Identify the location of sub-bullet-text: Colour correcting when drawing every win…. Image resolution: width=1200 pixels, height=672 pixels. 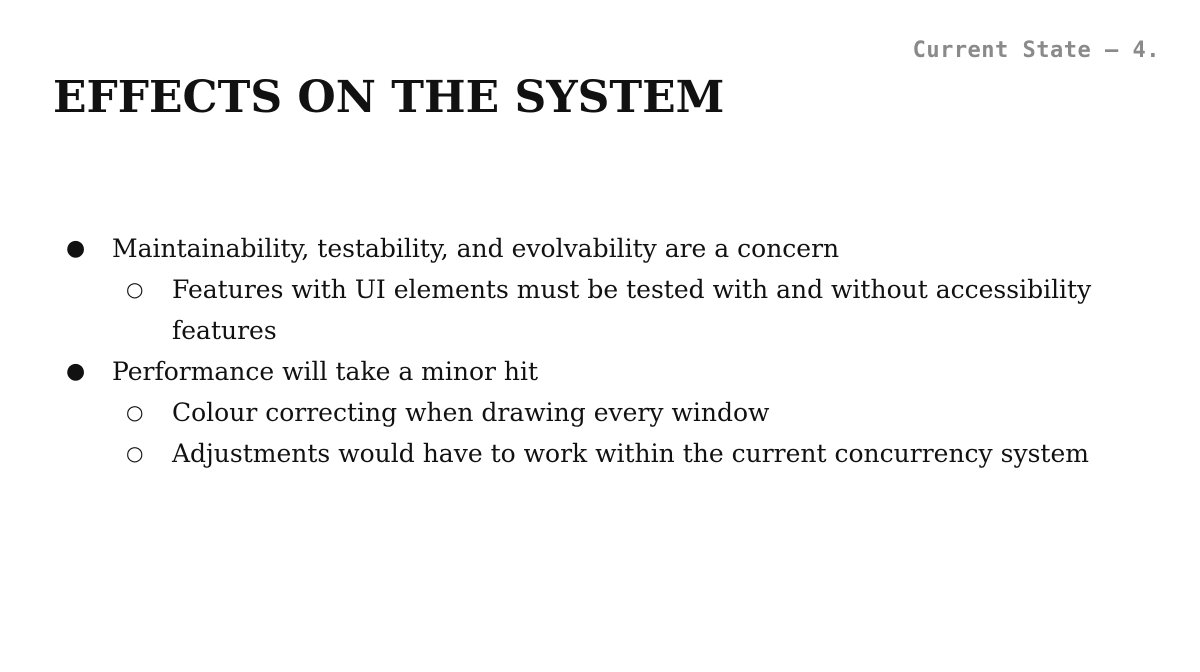
(471, 412).